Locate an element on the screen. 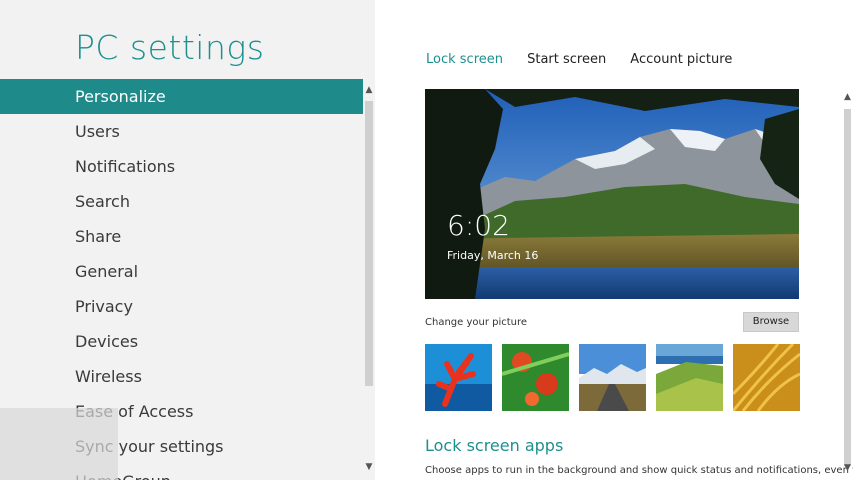  content-scrollbar-thumb is located at coordinates (847, 287).